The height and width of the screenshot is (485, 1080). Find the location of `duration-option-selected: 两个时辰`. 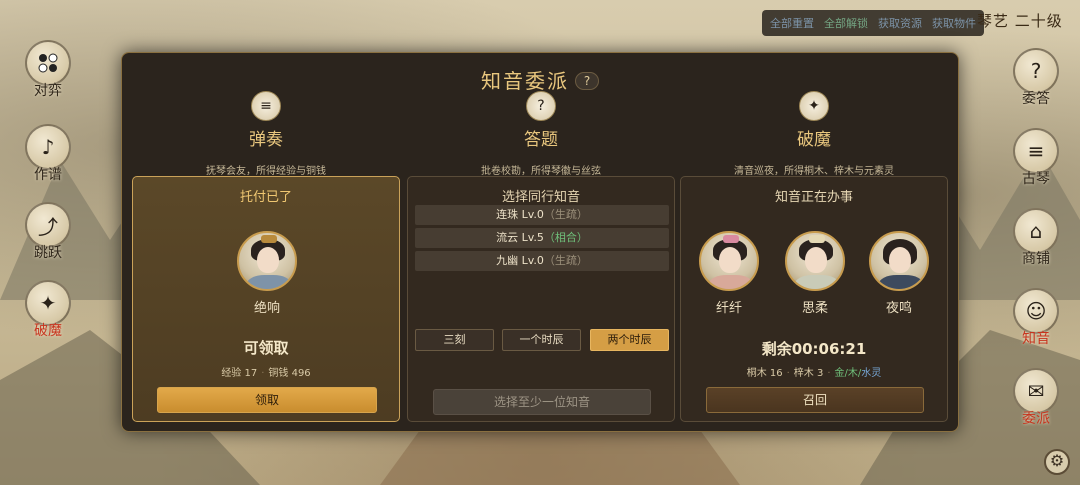

duration-option-selected: 两个时辰 is located at coordinates (629, 340).